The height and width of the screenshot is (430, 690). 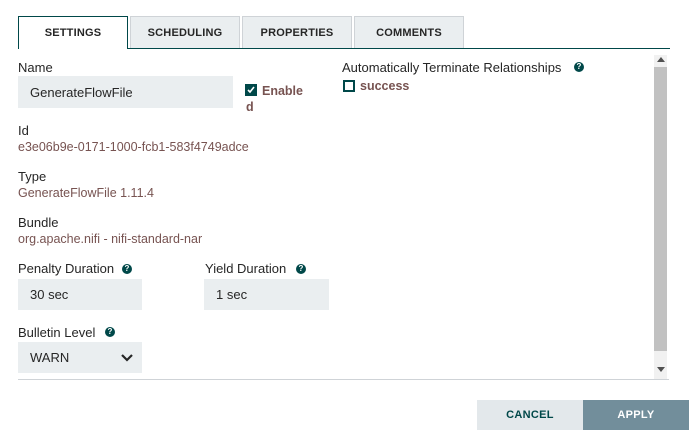 What do you see at coordinates (57, 332) in the screenshot?
I see `bulletin-level-label: Bulletin Level` at bounding box center [57, 332].